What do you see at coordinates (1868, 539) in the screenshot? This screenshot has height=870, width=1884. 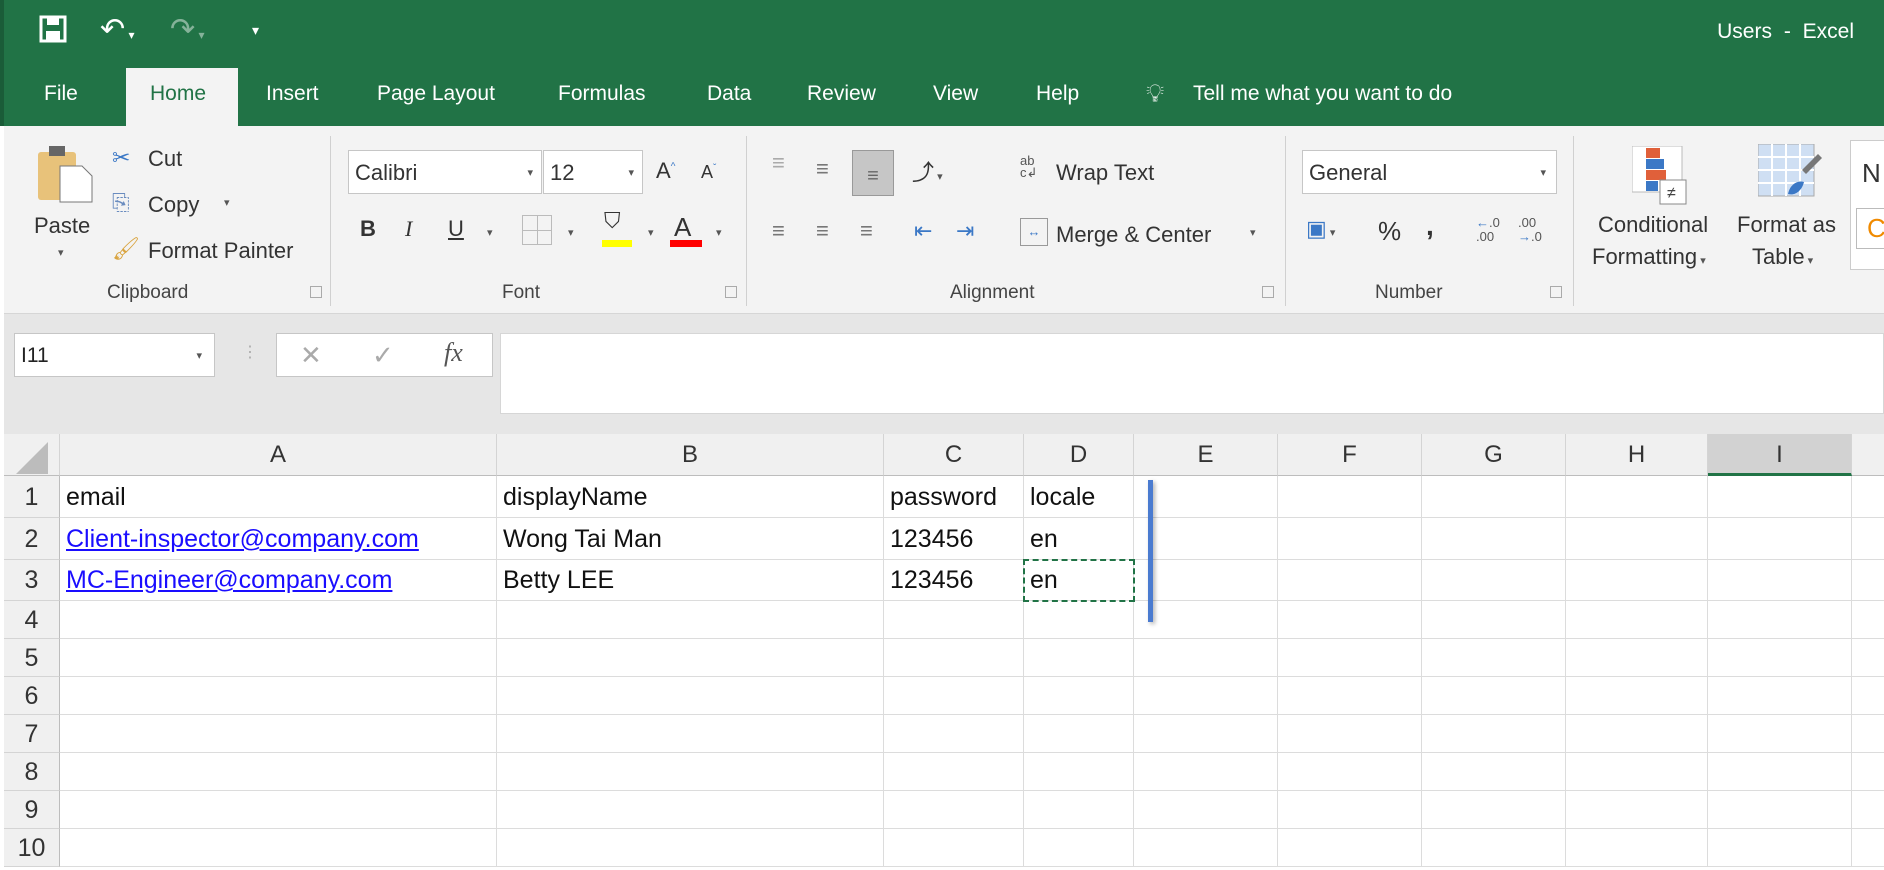 I see `cell-j2` at bounding box center [1868, 539].